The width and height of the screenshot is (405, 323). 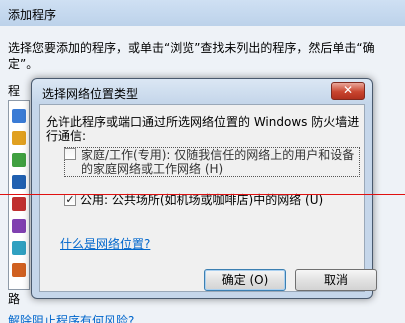 What do you see at coordinates (336, 280) in the screenshot?
I see `cancel-button: 取消` at bounding box center [336, 280].